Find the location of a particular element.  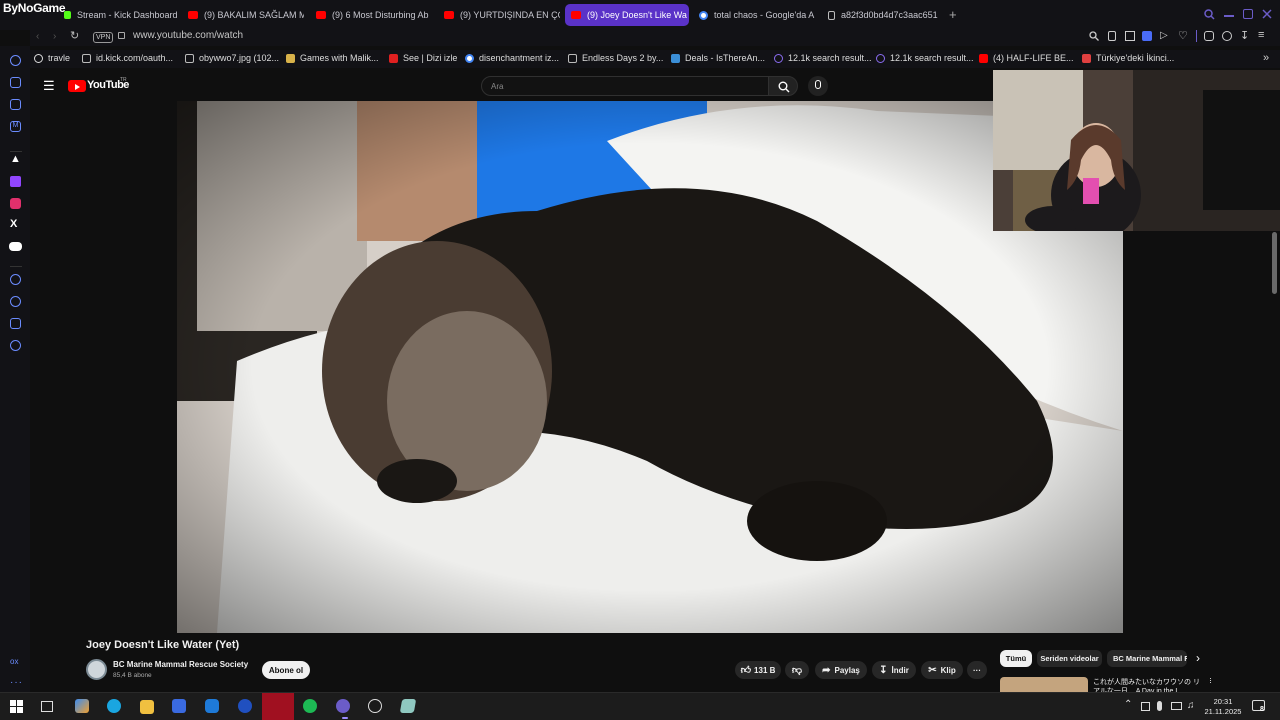

extensions-icon is located at coordinates (1209, 36).